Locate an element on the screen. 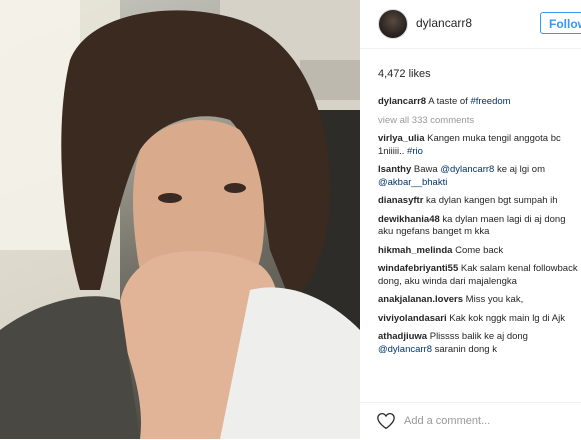 The height and width of the screenshot is (440, 581). view-all-comments-link: view all 333 comments is located at coordinates (478, 121).